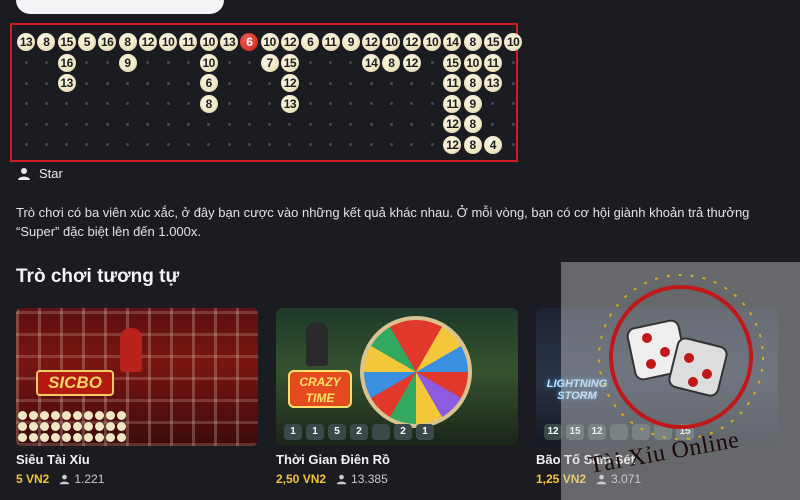 The height and width of the screenshot is (500, 800). What do you see at coordinates (397, 377) in the screenshot?
I see `game-thumbnail: CRAZY TIME 115221` at bounding box center [397, 377].